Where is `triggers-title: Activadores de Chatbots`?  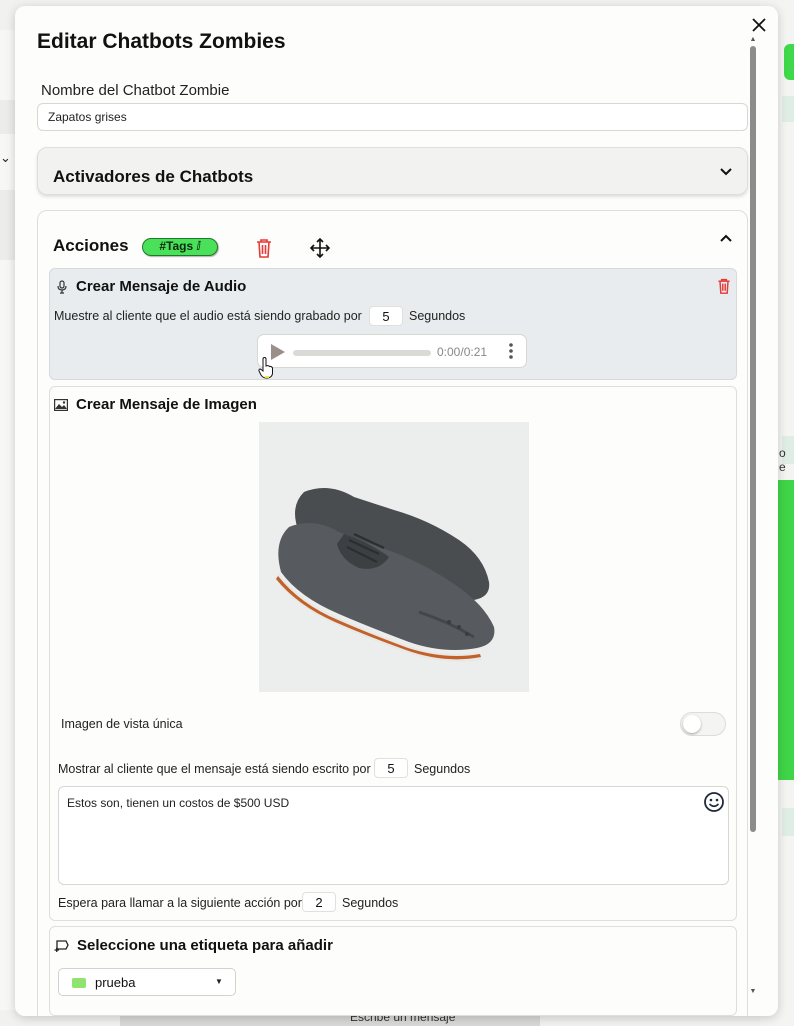 triggers-title: Activadores de Chatbots is located at coordinates (153, 176).